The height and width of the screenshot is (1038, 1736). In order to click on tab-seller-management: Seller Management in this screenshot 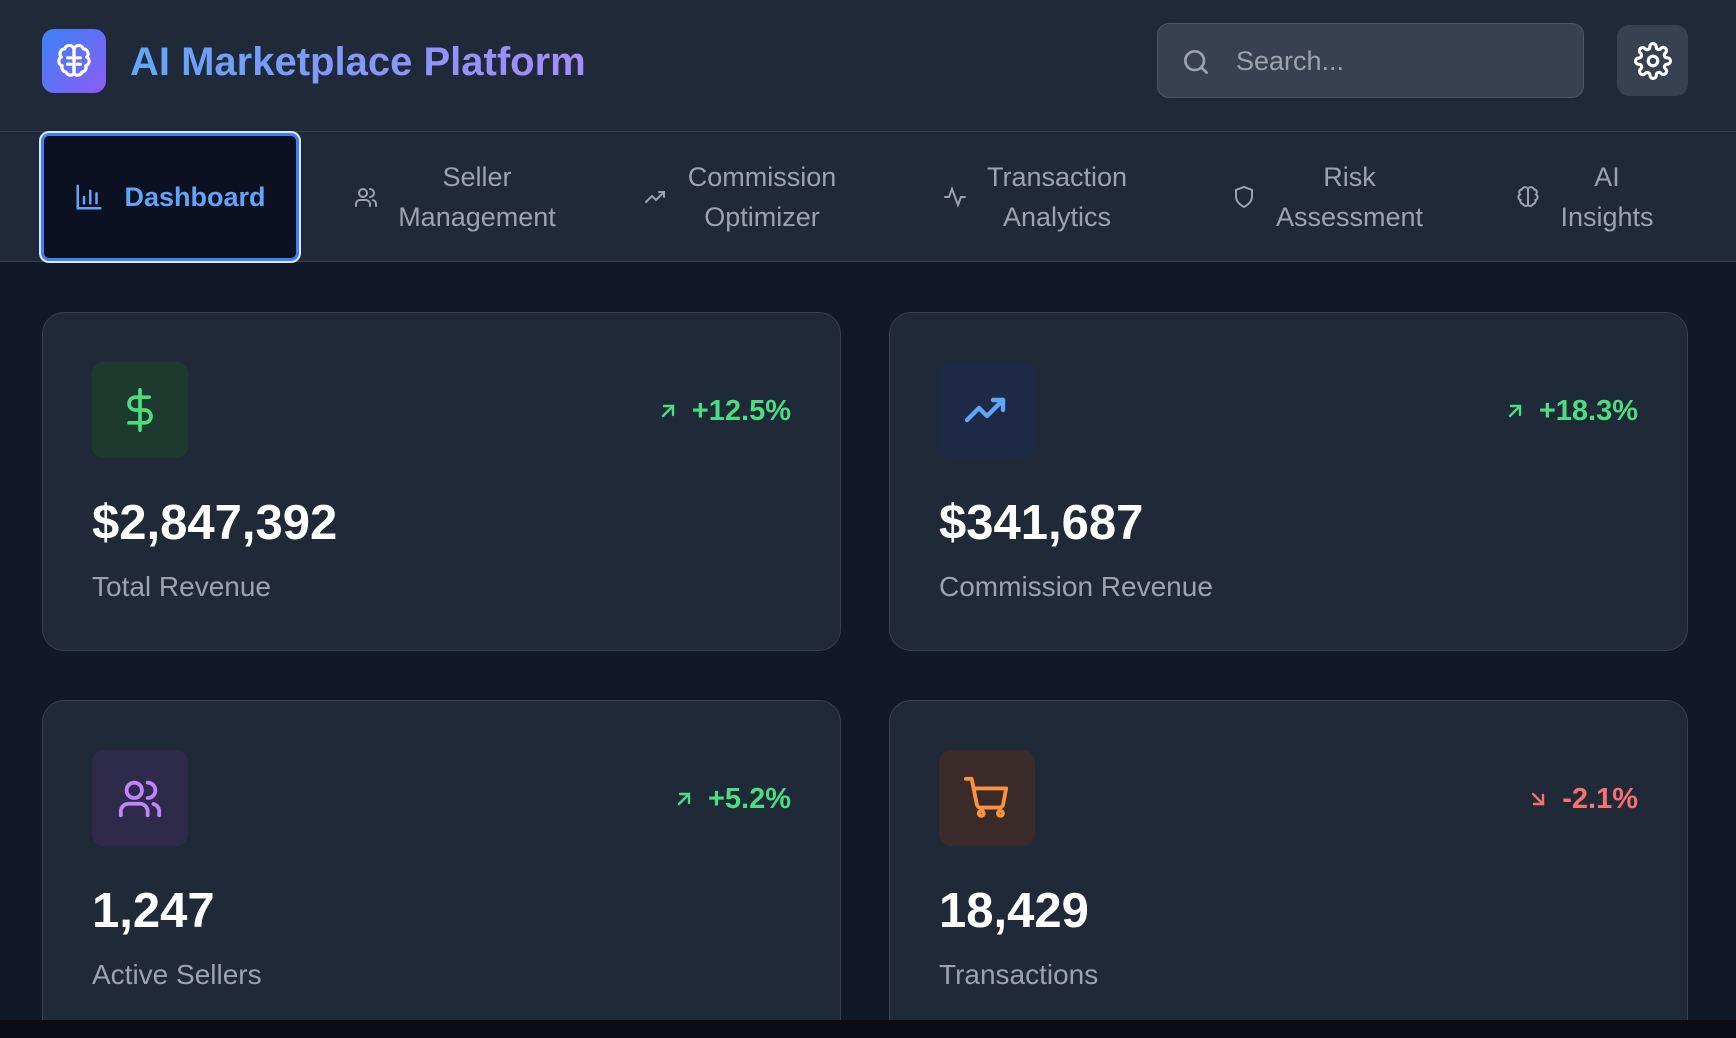, I will do `click(455, 197)`.